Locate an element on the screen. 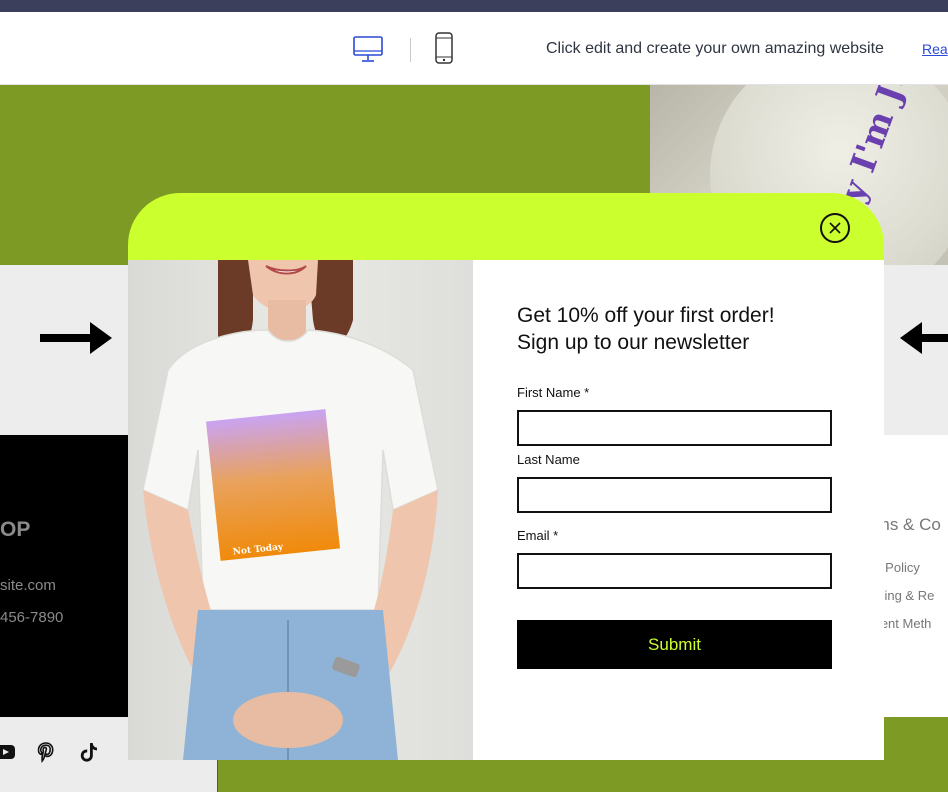 The image size is (948, 792). email-label: Email * is located at coordinates (538, 535).